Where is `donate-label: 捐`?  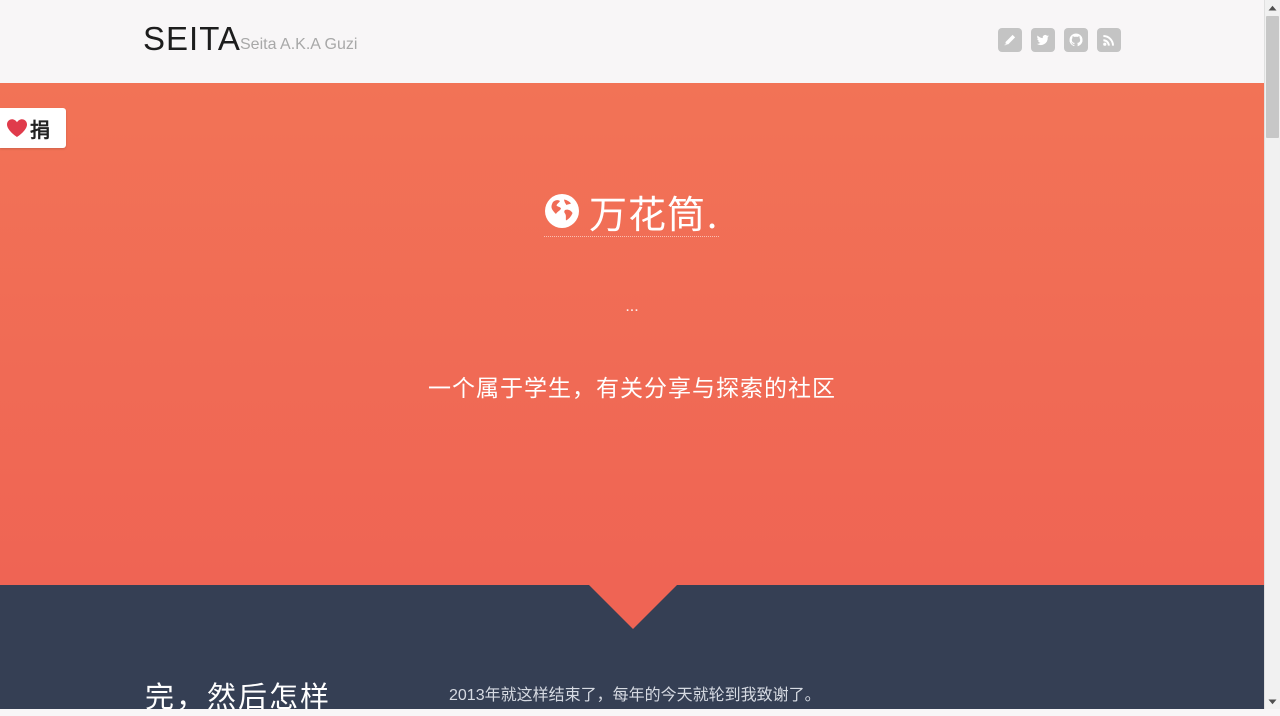
donate-label: 捐 is located at coordinates (40, 129).